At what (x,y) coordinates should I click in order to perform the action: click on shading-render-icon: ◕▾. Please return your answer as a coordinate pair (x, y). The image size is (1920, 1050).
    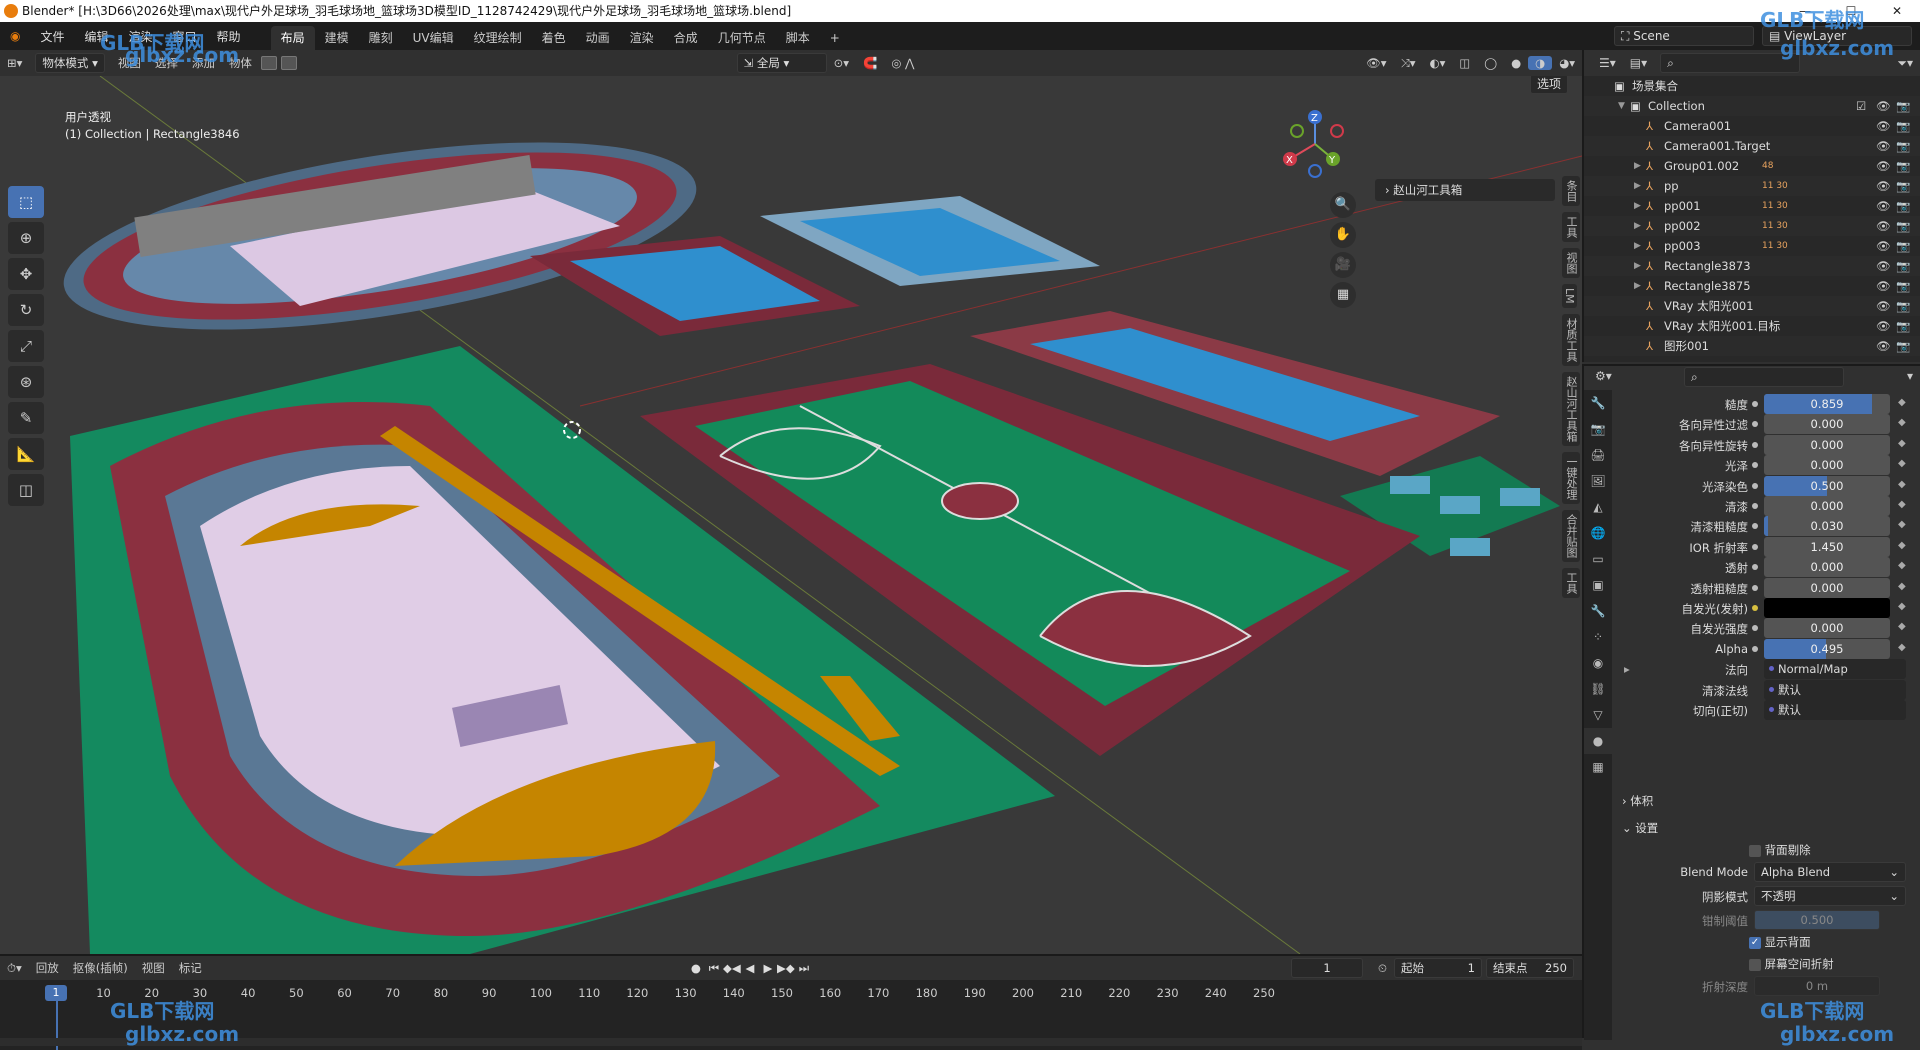
    Looking at the image, I should click on (1567, 63).